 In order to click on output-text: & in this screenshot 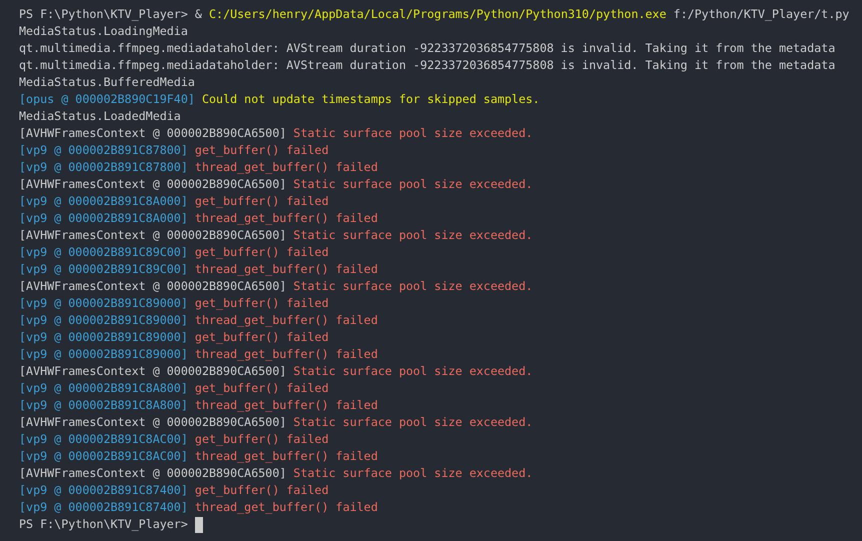, I will do `click(198, 14)`.